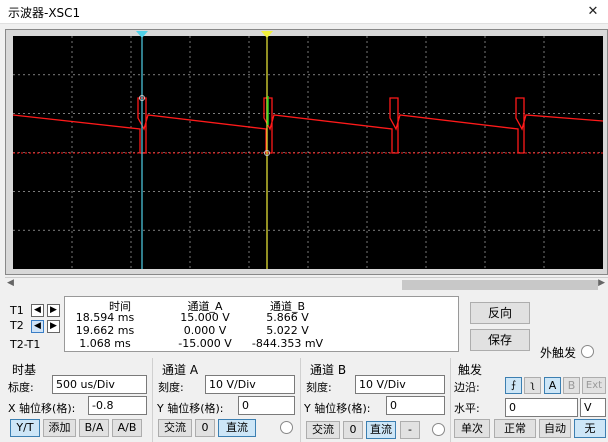 The image size is (608, 442). I want to click on falling-edge-icon: ʅ, so click(532, 385).